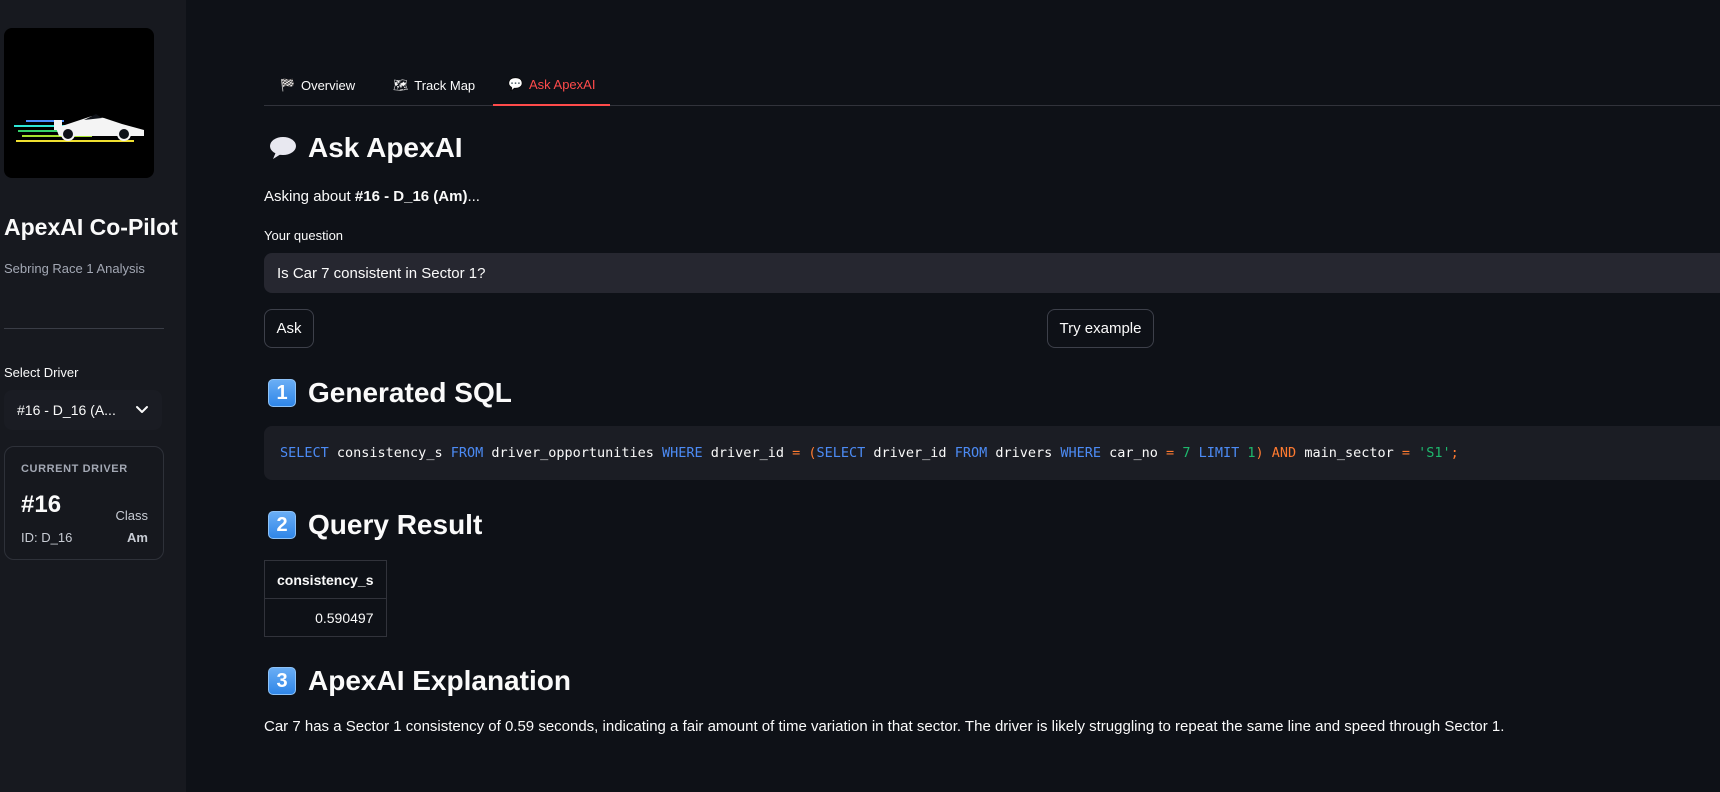  What do you see at coordinates (1186, 453) in the screenshot?
I see `sql-token: 7` at bounding box center [1186, 453].